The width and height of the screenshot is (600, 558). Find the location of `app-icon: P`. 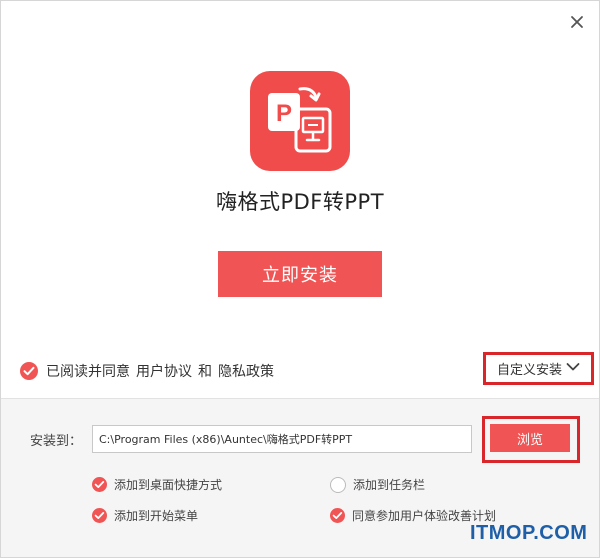

app-icon: P is located at coordinates (300, 121).